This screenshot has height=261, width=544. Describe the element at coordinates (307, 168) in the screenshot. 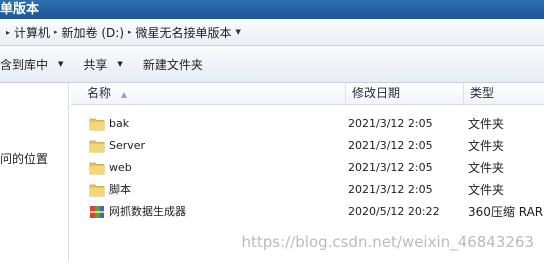

I see `file-row: web 2021/3/12 2:05 文件夹` at that location.